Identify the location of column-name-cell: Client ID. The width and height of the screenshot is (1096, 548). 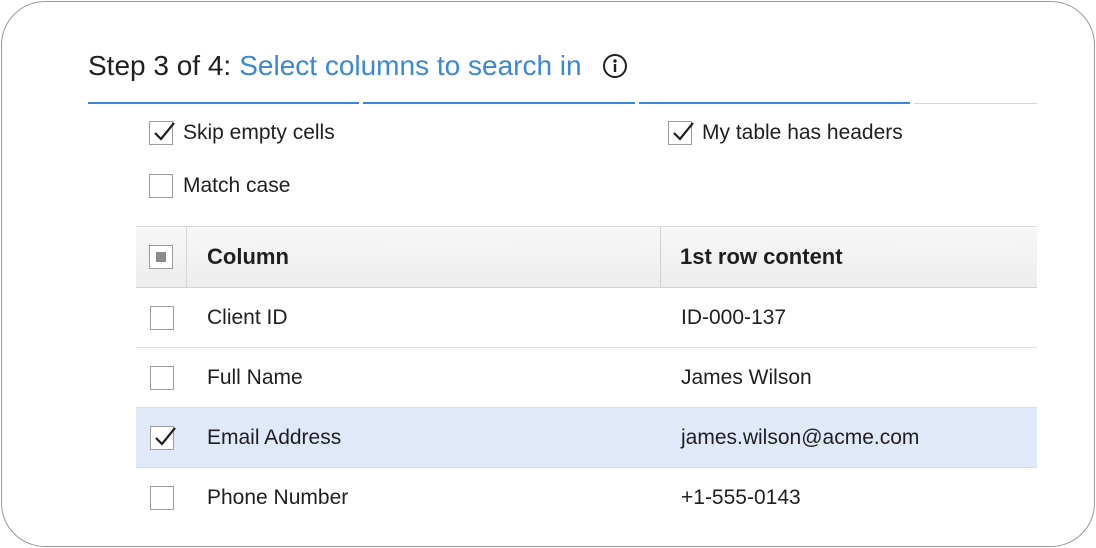
(247, 317).